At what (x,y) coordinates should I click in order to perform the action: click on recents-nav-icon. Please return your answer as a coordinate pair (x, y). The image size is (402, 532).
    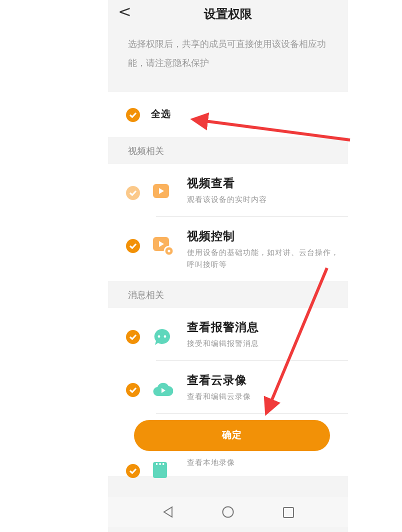
    Looking at the image, I should click on (288, 512).